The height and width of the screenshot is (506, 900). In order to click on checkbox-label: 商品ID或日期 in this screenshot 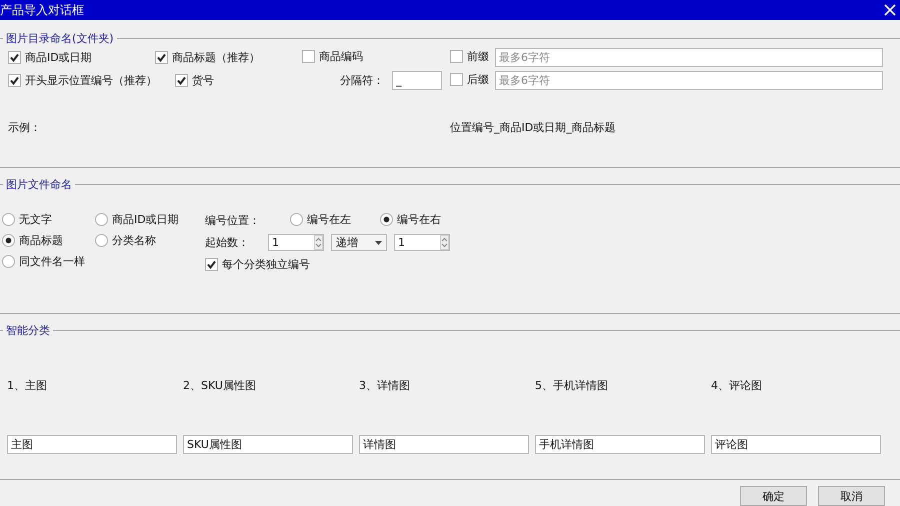, I will do `click(58, 57)`.